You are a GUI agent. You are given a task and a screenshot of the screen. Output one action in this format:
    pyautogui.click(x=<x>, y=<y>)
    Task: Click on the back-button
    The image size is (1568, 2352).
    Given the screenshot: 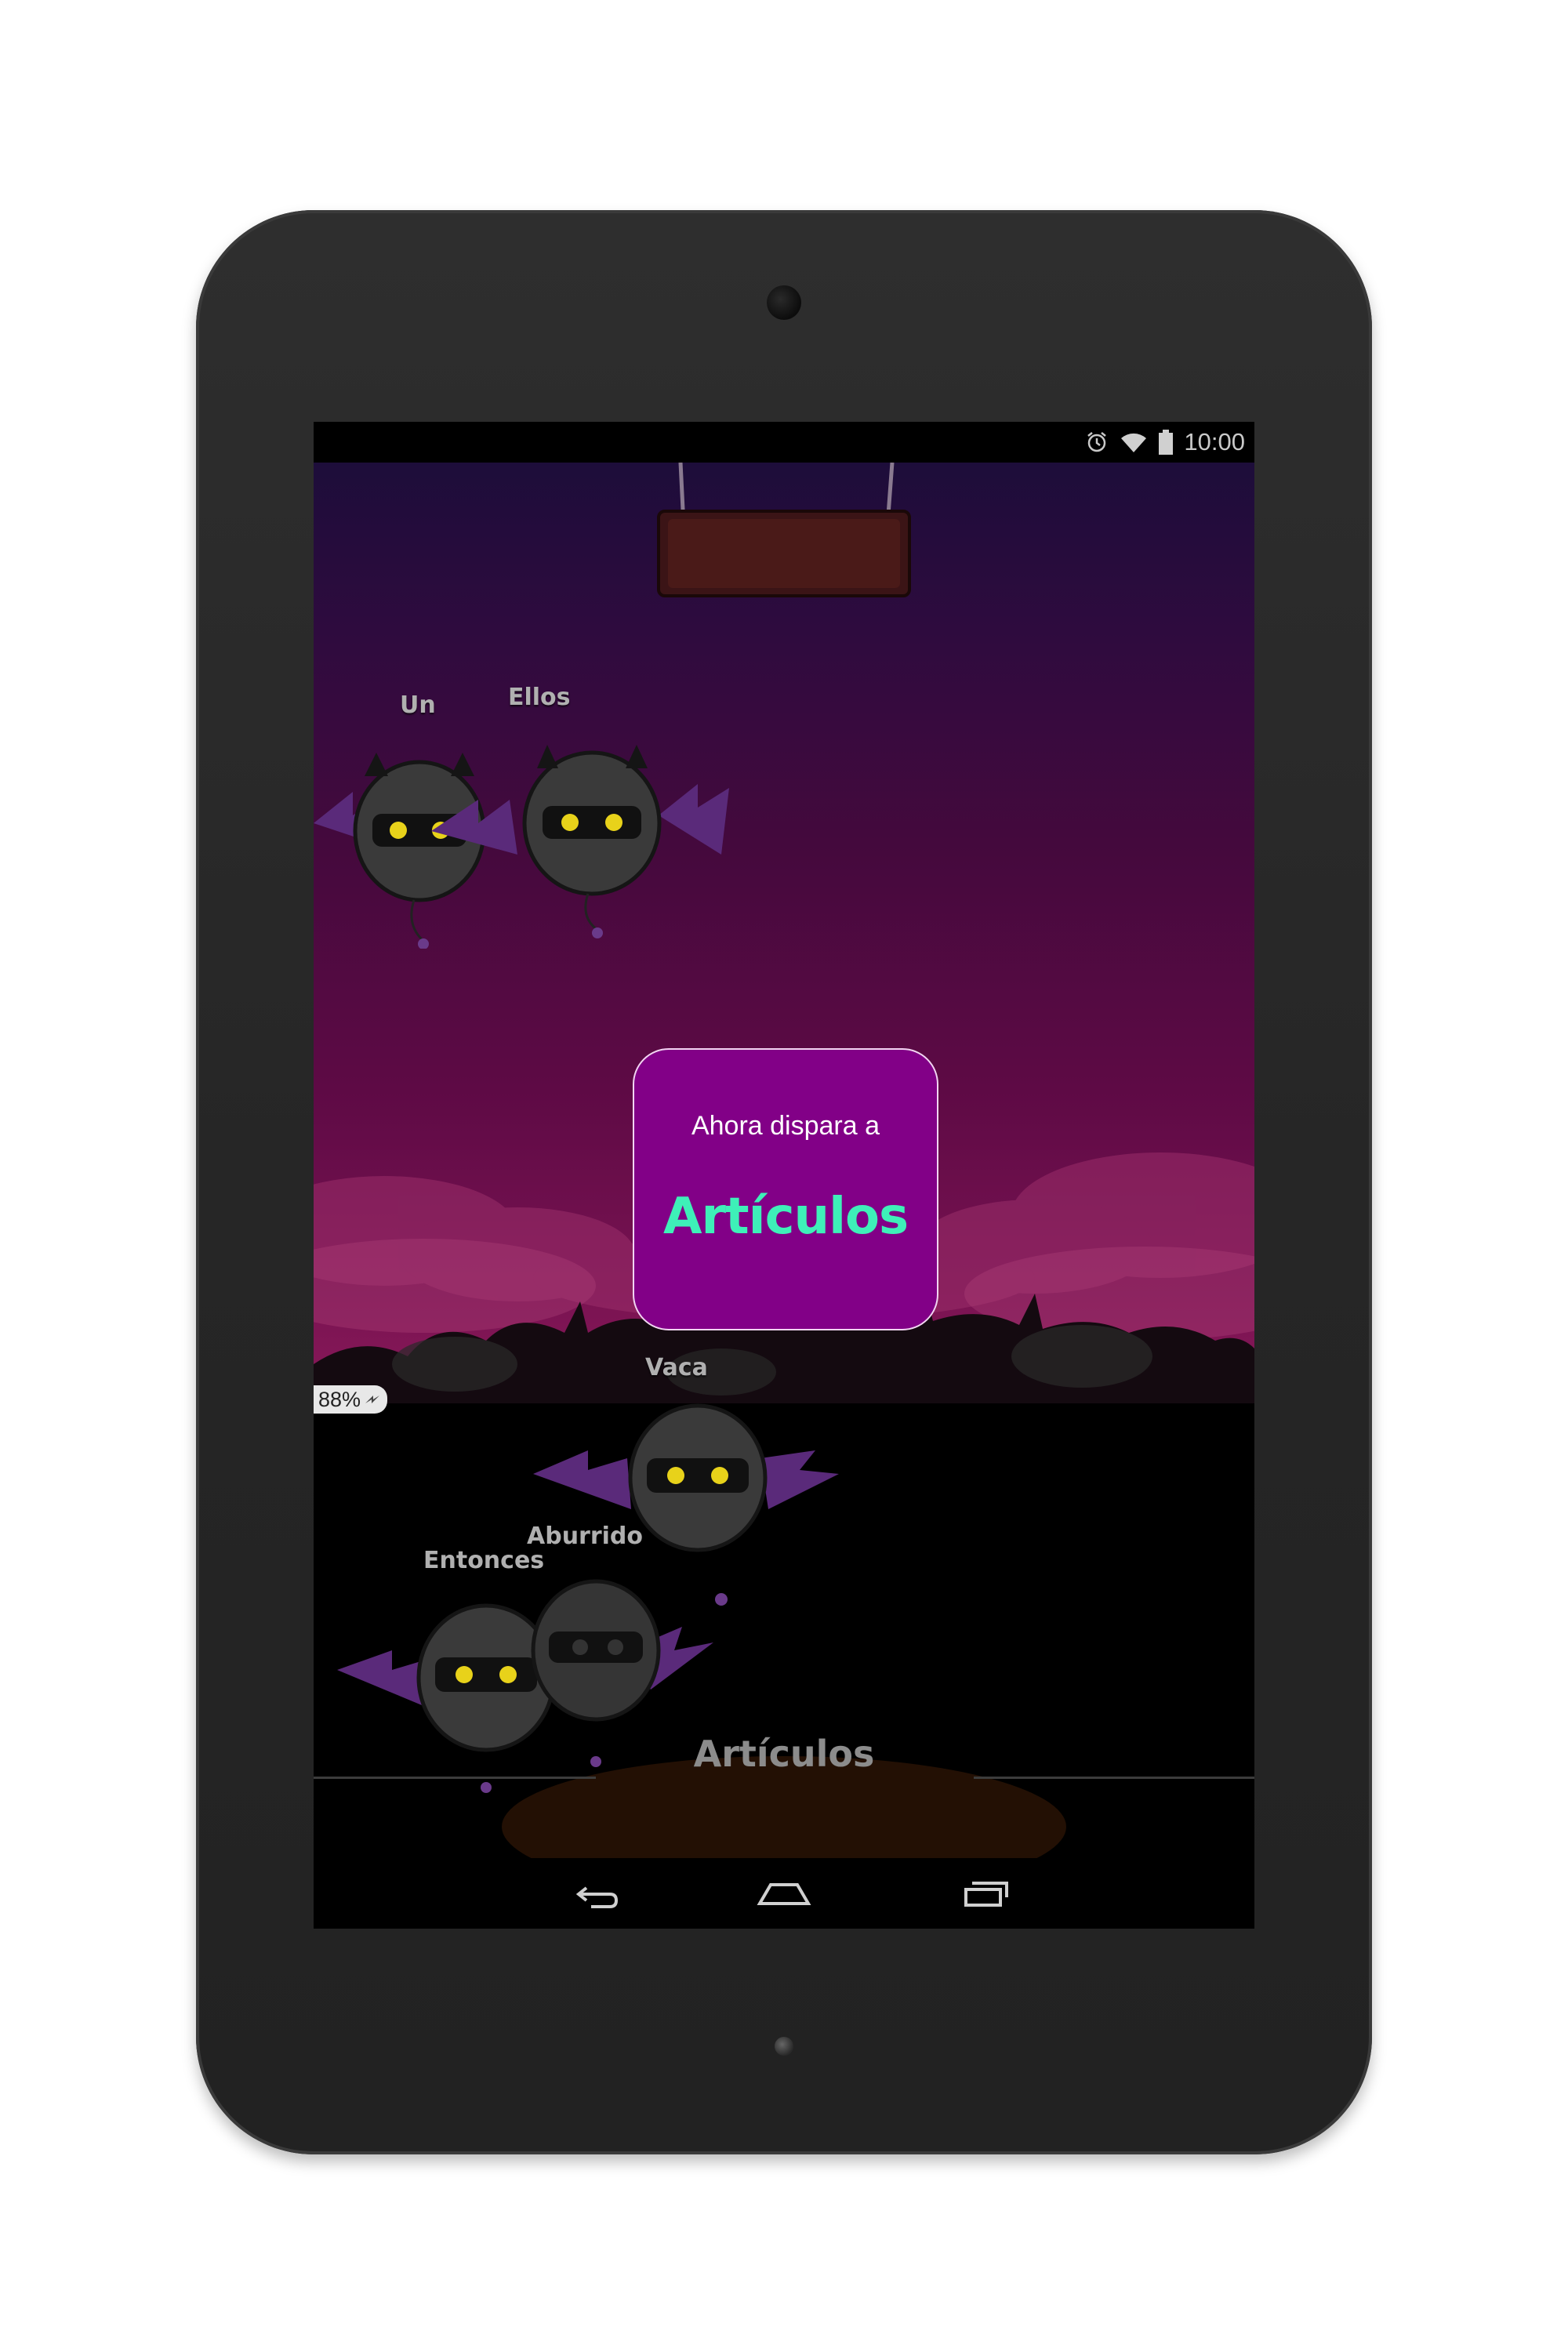 What is the action you would take?
    pyautogui.click(x=595, y=1893)
    